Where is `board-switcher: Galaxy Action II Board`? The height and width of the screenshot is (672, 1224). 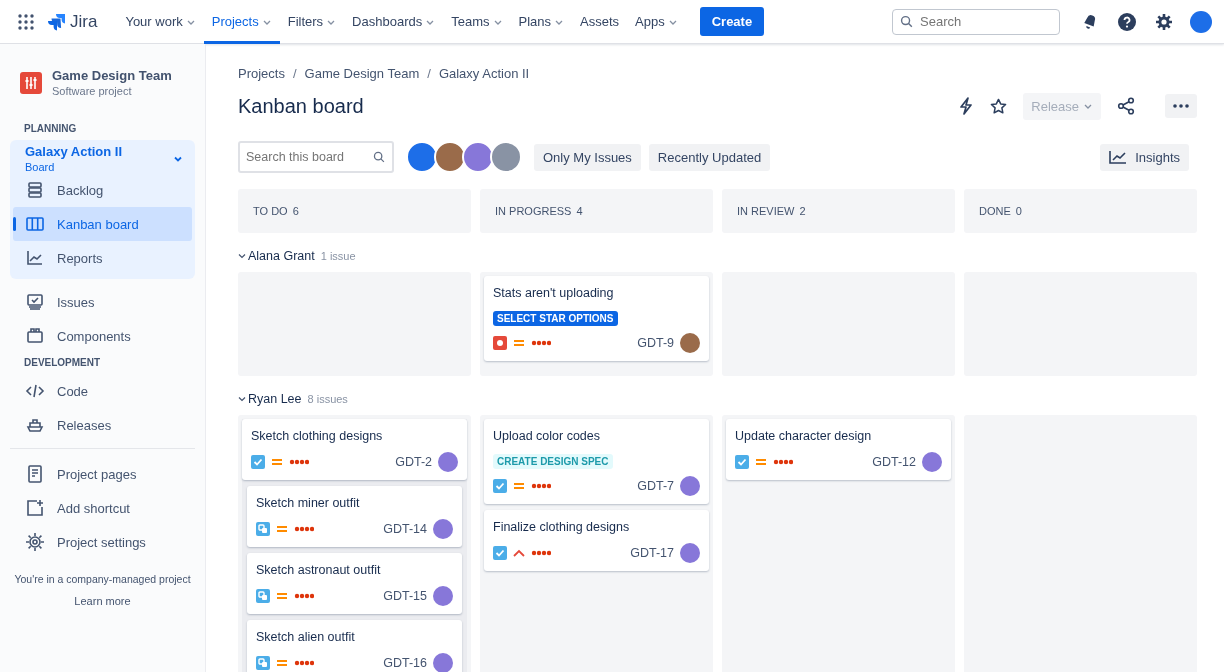
board-switcher: Galaxy Action II Board is located at coordinates (102, 158).